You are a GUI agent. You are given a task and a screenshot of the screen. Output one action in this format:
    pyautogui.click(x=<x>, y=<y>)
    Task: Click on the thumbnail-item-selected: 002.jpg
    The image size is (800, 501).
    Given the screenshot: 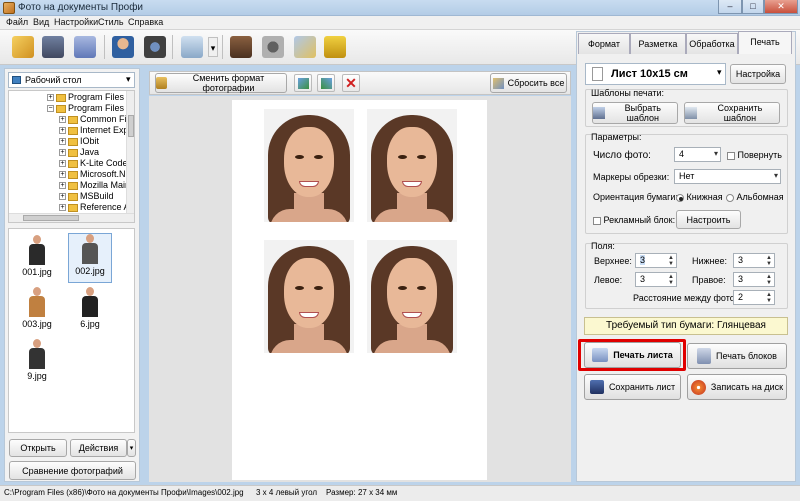 What is the action you would take?
    pyautogui.click(x=90, y=258)
    